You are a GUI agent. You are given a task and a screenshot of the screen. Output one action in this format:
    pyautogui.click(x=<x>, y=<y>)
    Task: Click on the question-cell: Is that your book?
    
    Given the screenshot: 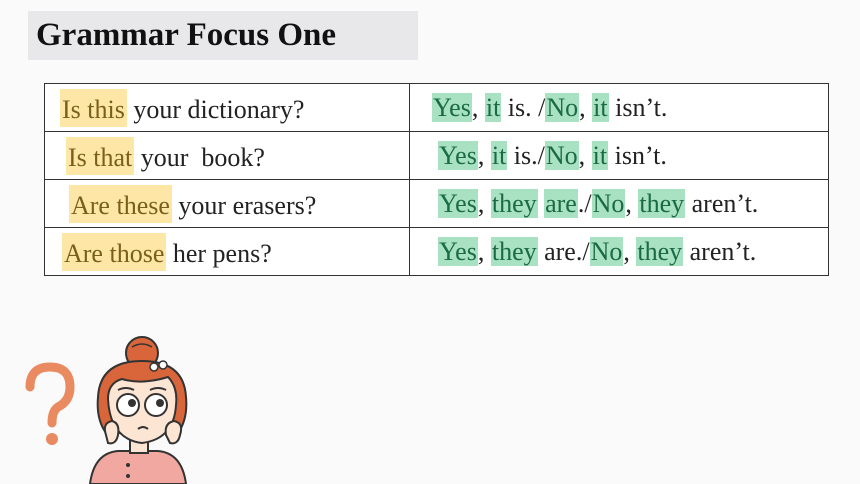 What is the action you would take?
    pyautogui.click(x=227, y=155)
    